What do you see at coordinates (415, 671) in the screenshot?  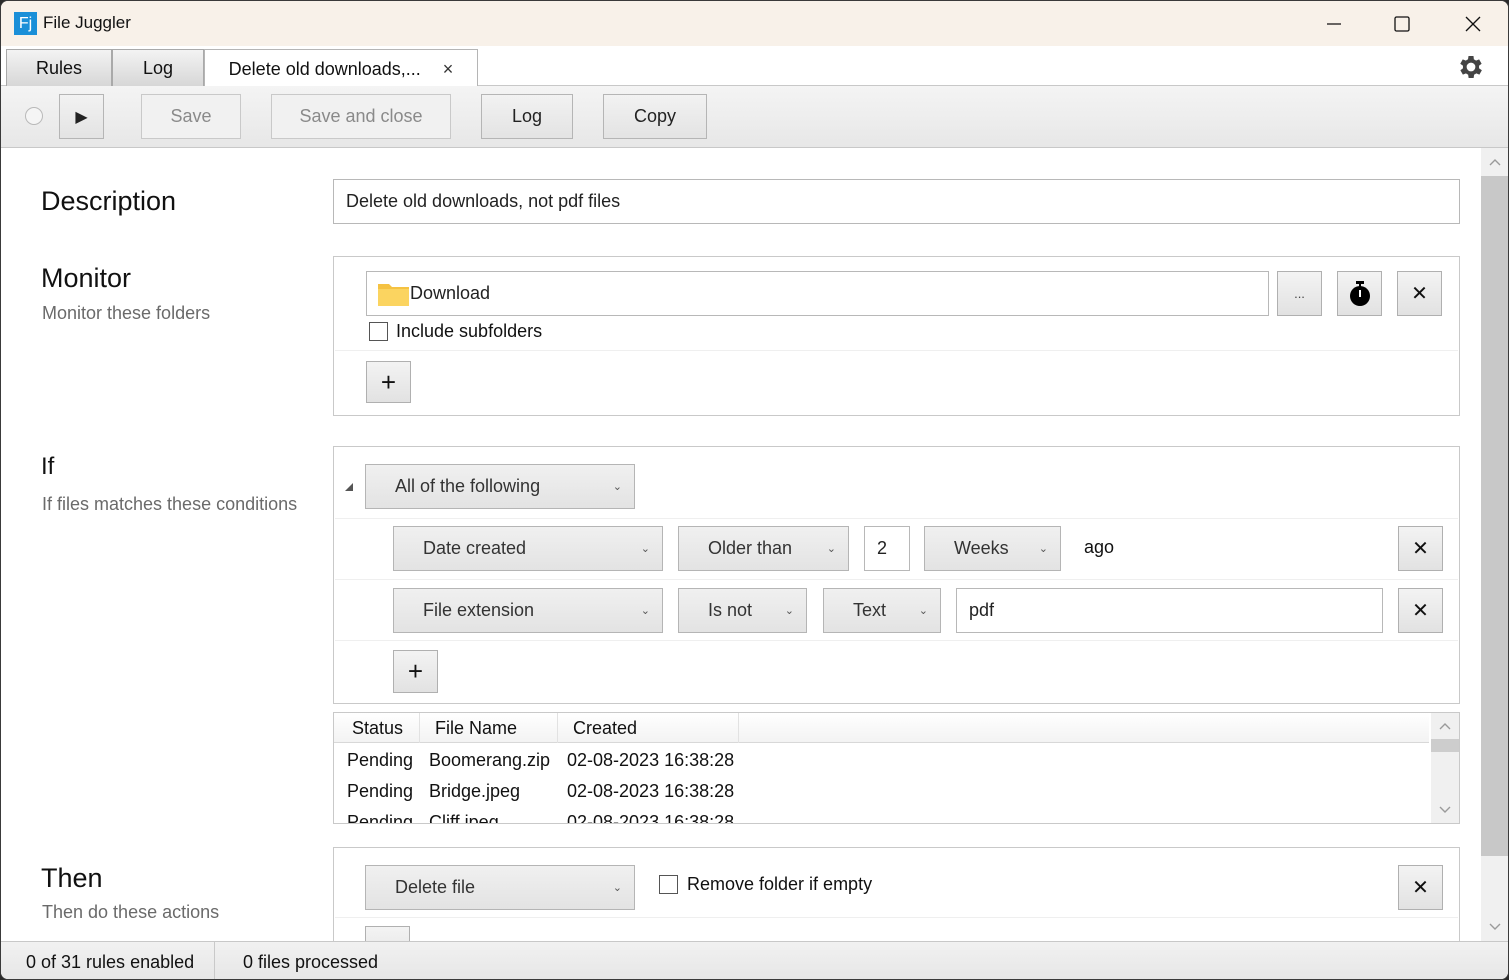 I see `add-condition-button: +` at bounding box center [415, 671].